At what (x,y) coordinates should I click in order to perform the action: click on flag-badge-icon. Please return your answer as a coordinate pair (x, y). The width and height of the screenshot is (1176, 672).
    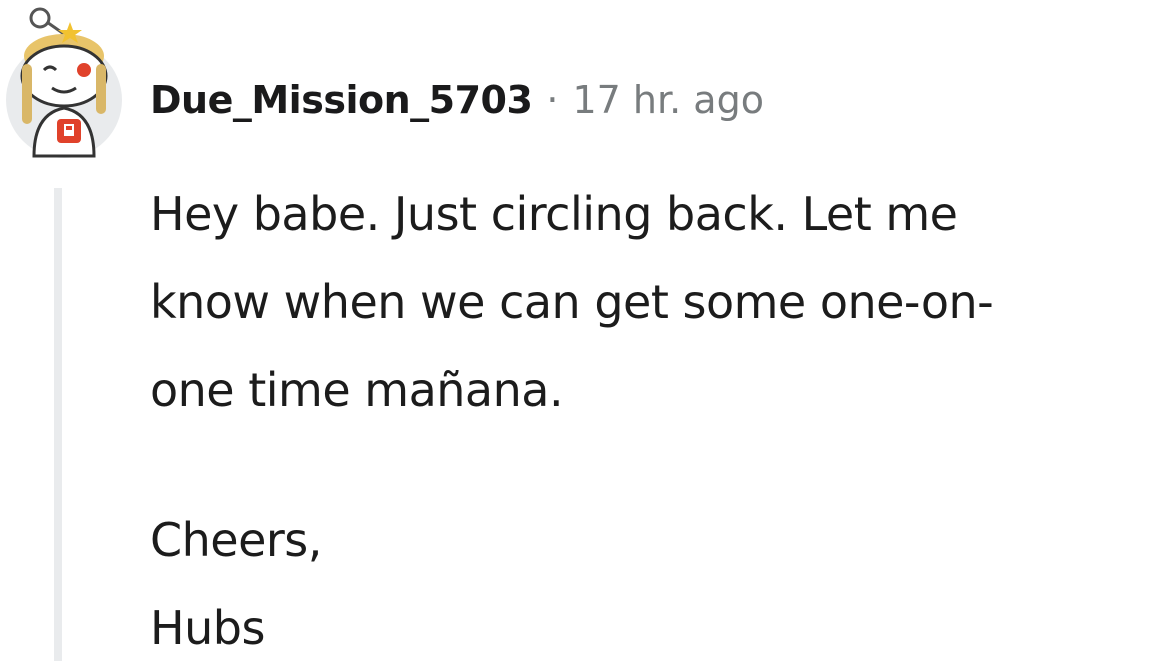
    Looking at the image, I should click on (69, 131).